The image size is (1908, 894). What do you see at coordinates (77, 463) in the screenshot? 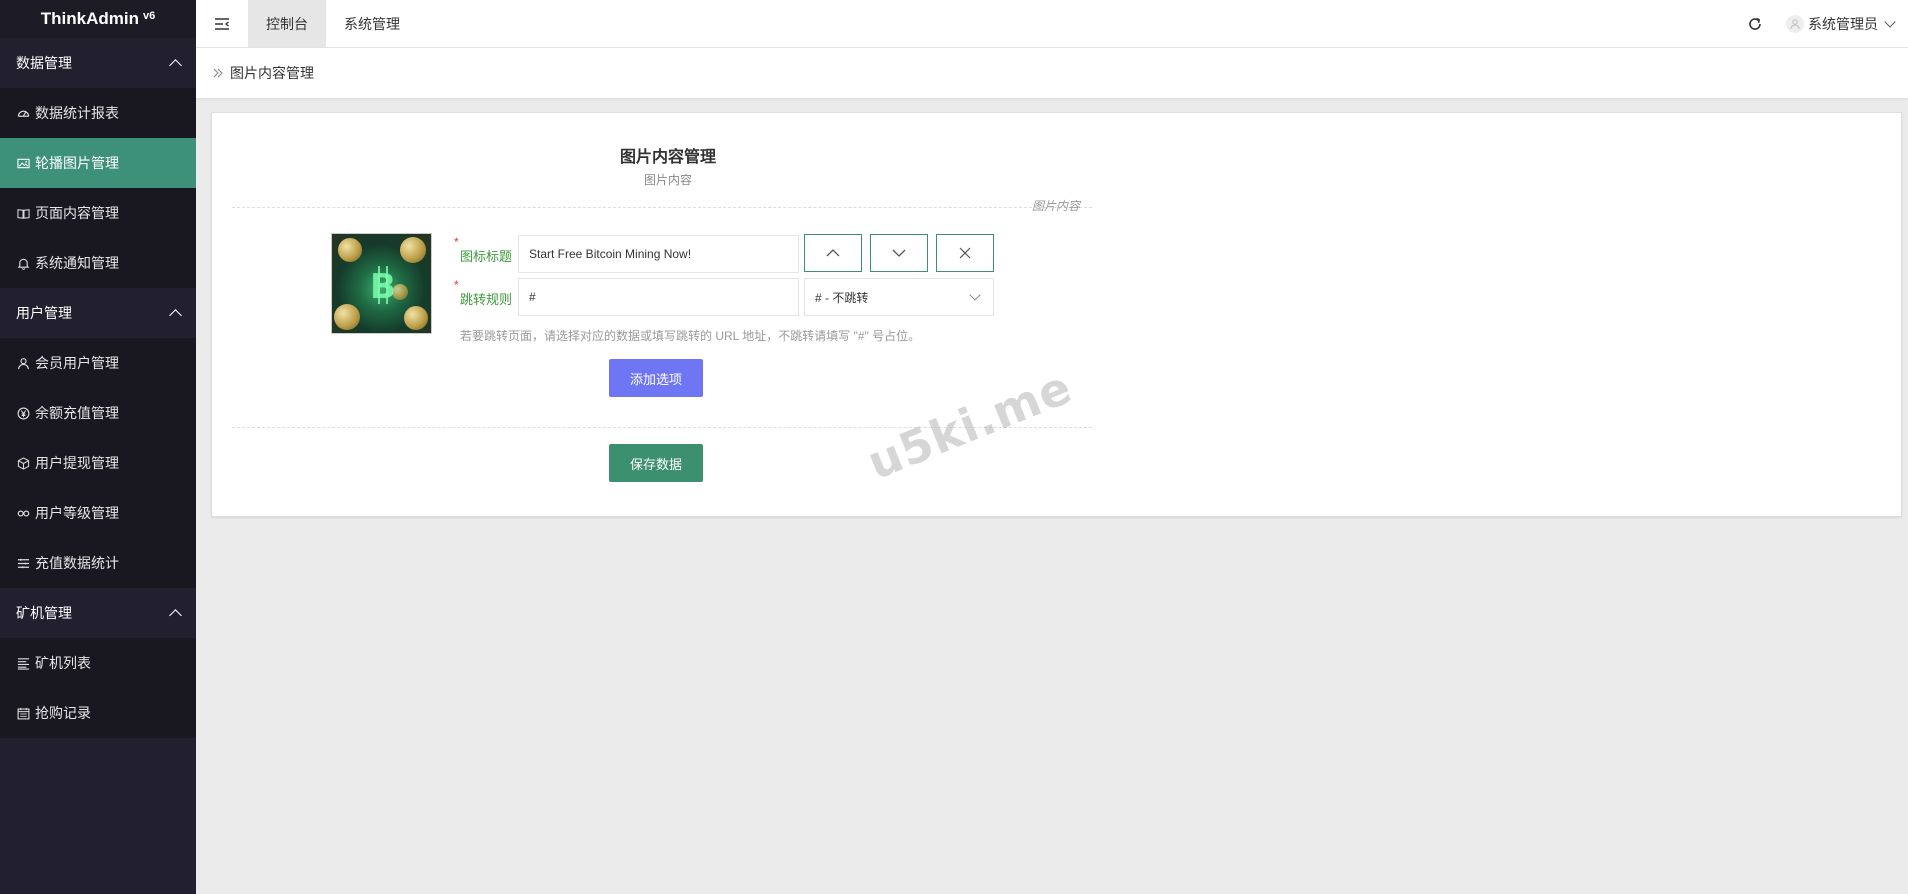
I see `sidebar-item-label: 用户提现管理` at bounding box center [77, 463].